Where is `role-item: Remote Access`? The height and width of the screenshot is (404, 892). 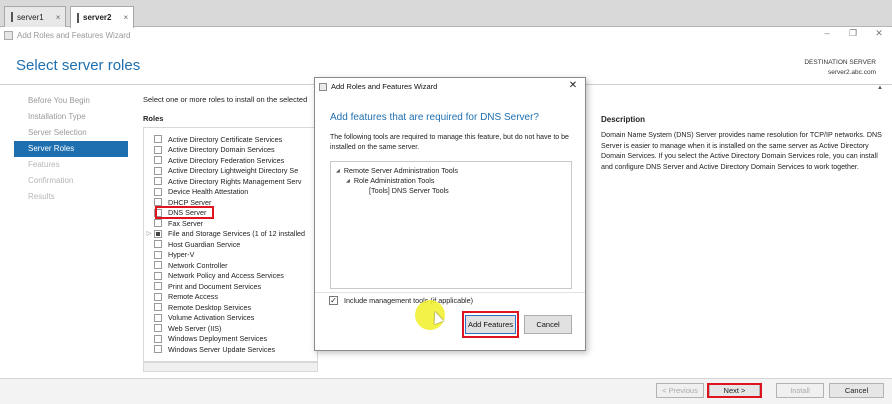 role-item: Remote Access is located at coordinates (181, 297).